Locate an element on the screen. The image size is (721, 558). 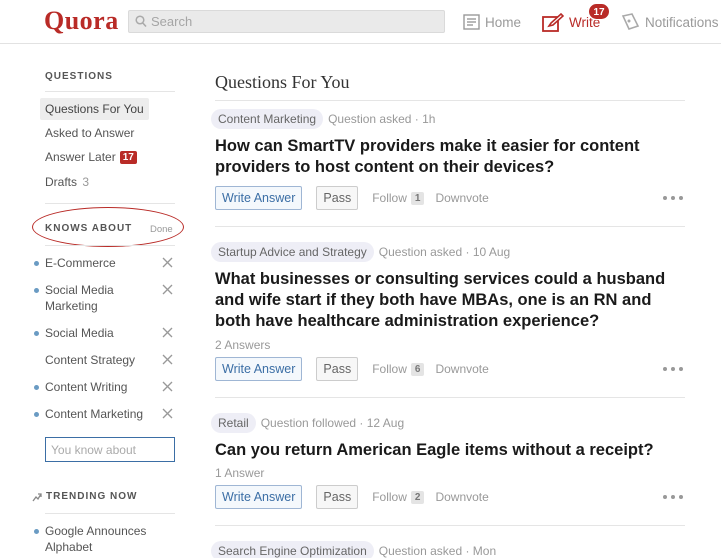
knows-topic-item: Social Media Marketing is located at coordinates (106, 298).